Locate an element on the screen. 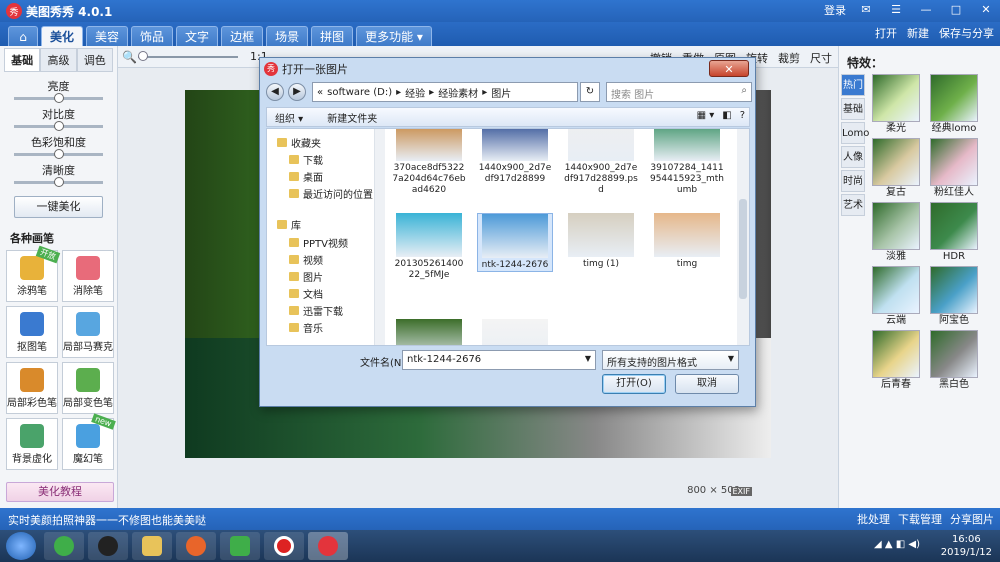 The image size is (1000, 562). maximize-button: □ is located at coordinates (956, 10).